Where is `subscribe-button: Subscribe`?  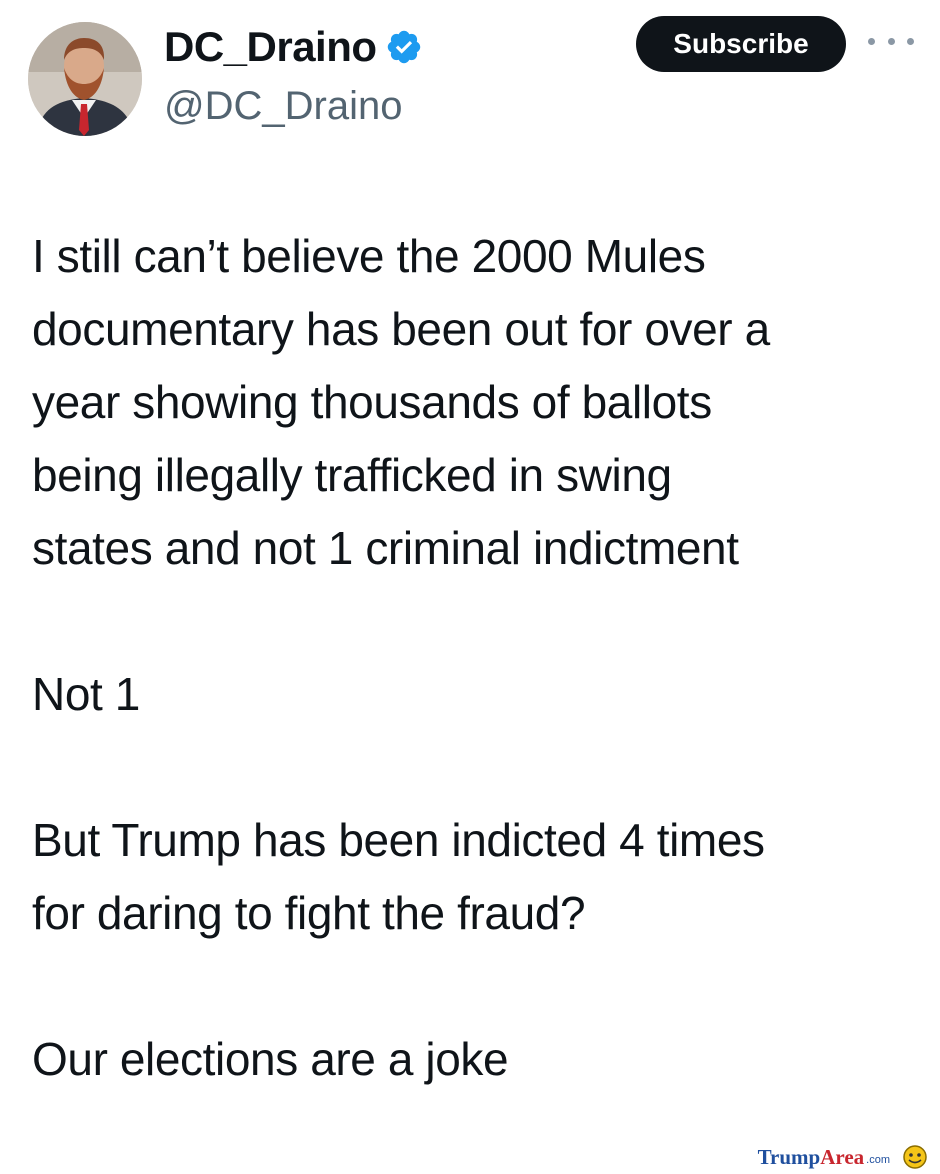 subscribe-button: Subscribe is located at coordinates (741, 44).